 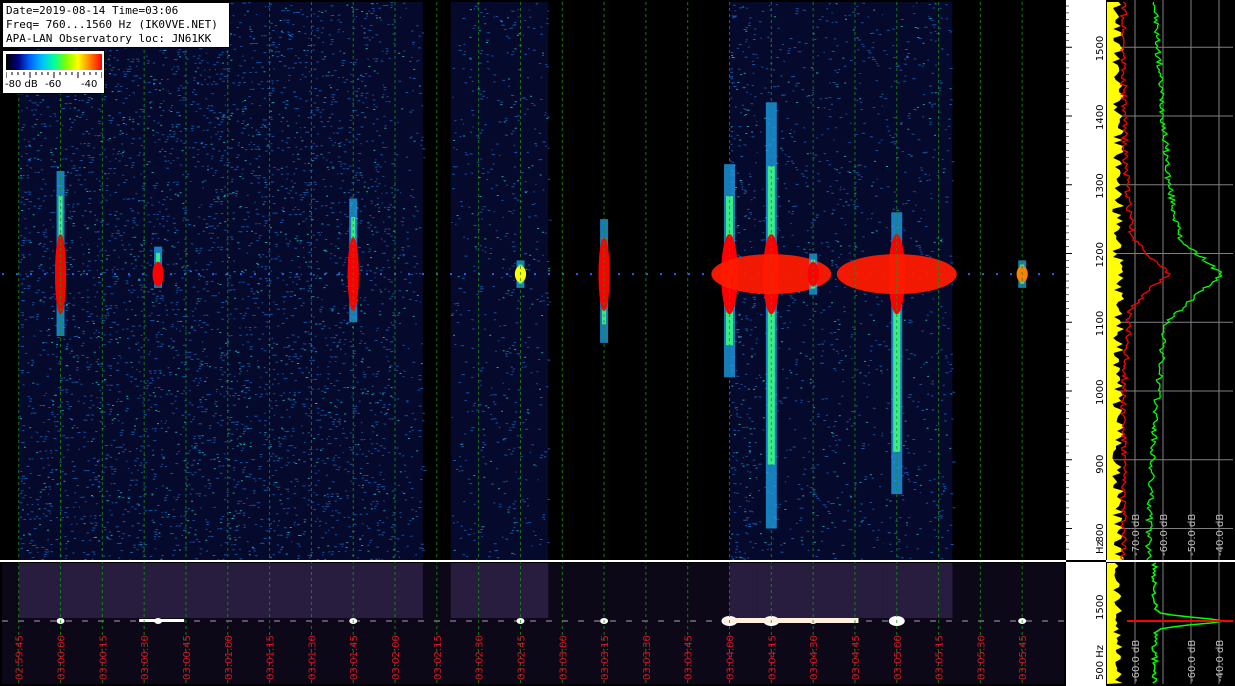 I want to click on profile-tick-label: -70.0 dB, so click(x=1136, y=535).